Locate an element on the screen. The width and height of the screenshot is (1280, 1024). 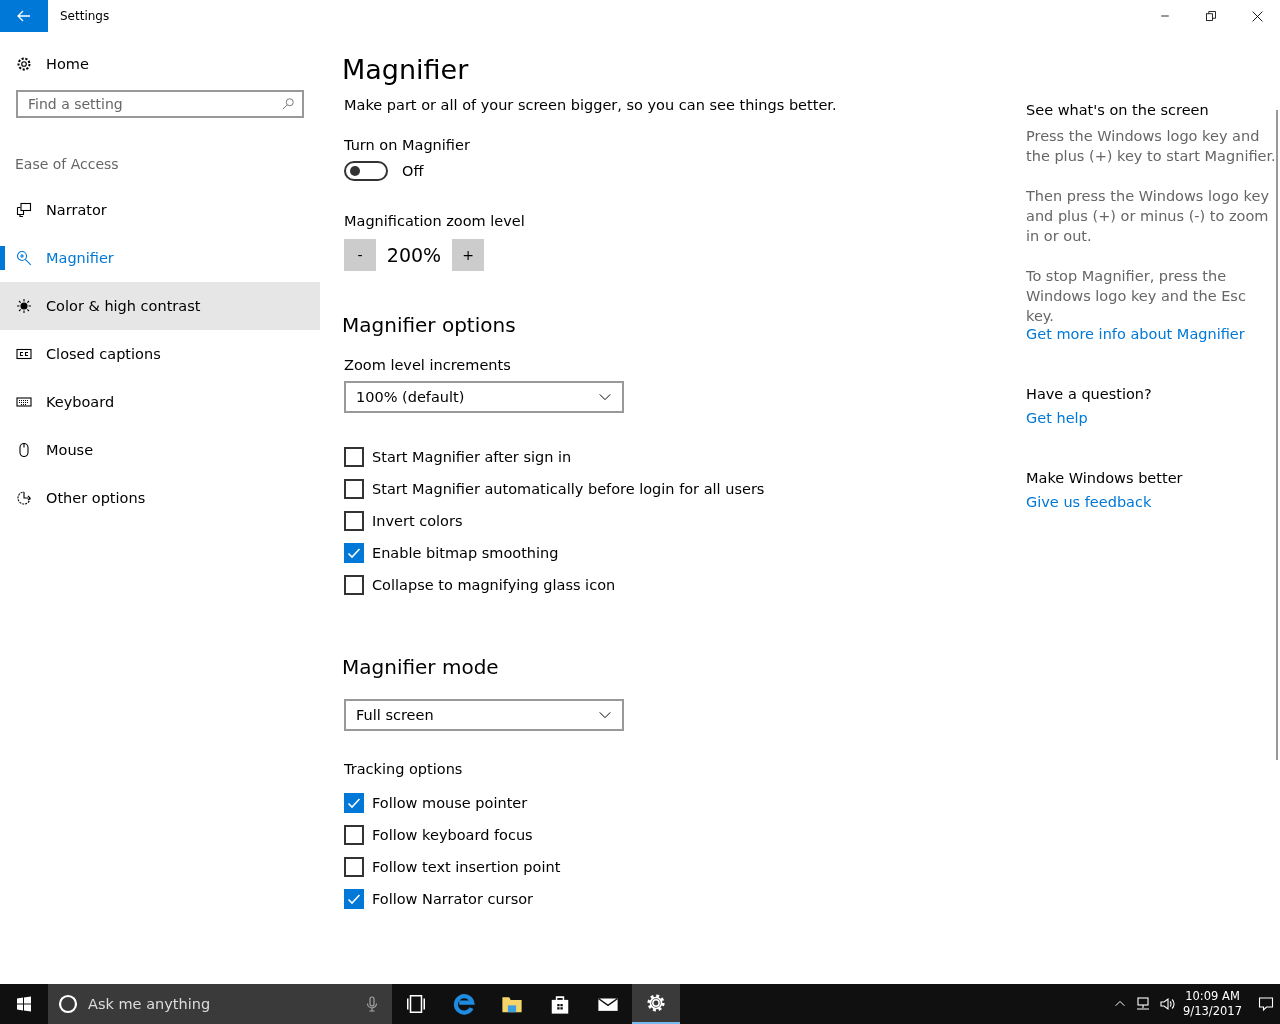
network-icon is located at coordinates (1143, 1004).